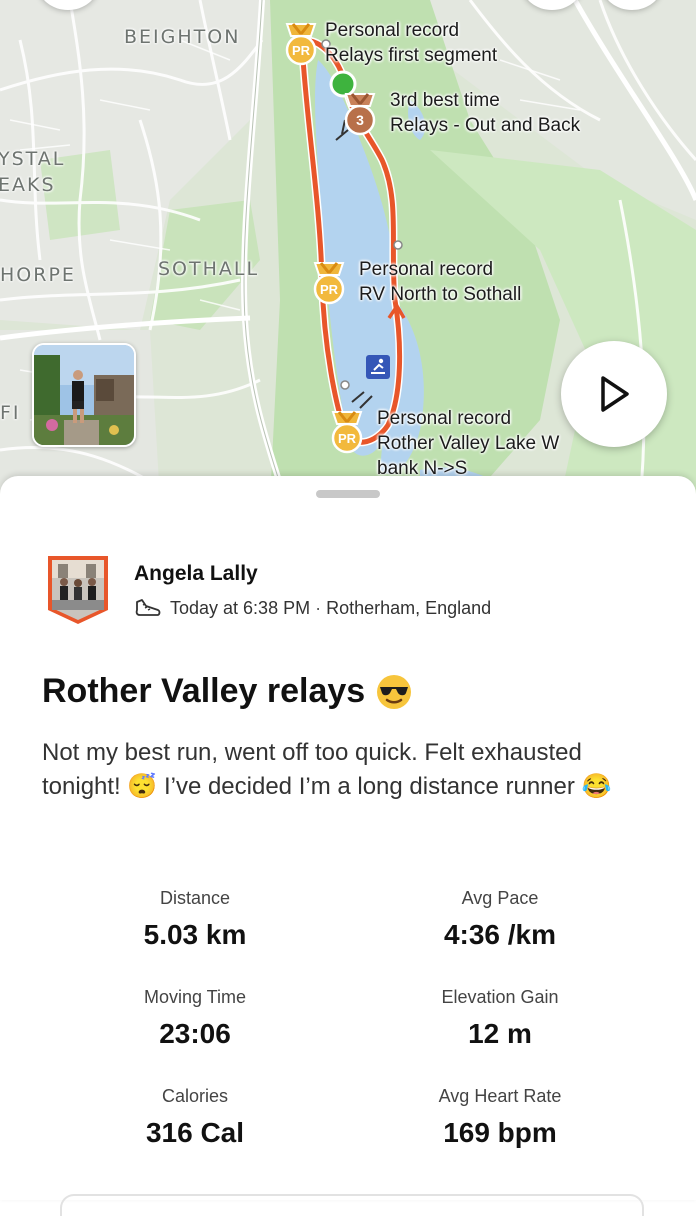 The width and height of the screenshot is (696, 1216). What do you see at coordinates (78, 590) in the screenshot?
I see `athlete-avatar` at bounding box center [78, 590].